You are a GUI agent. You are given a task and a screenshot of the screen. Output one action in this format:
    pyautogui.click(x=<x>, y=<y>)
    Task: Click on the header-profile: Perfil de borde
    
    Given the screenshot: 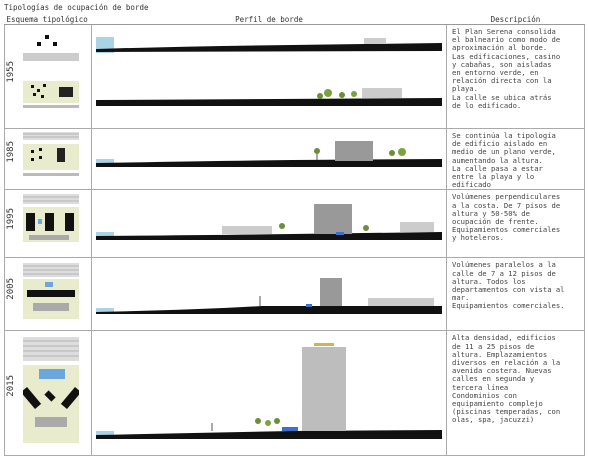 What is the action you would take?
    pyautogui.click(x=269, y=19)
    